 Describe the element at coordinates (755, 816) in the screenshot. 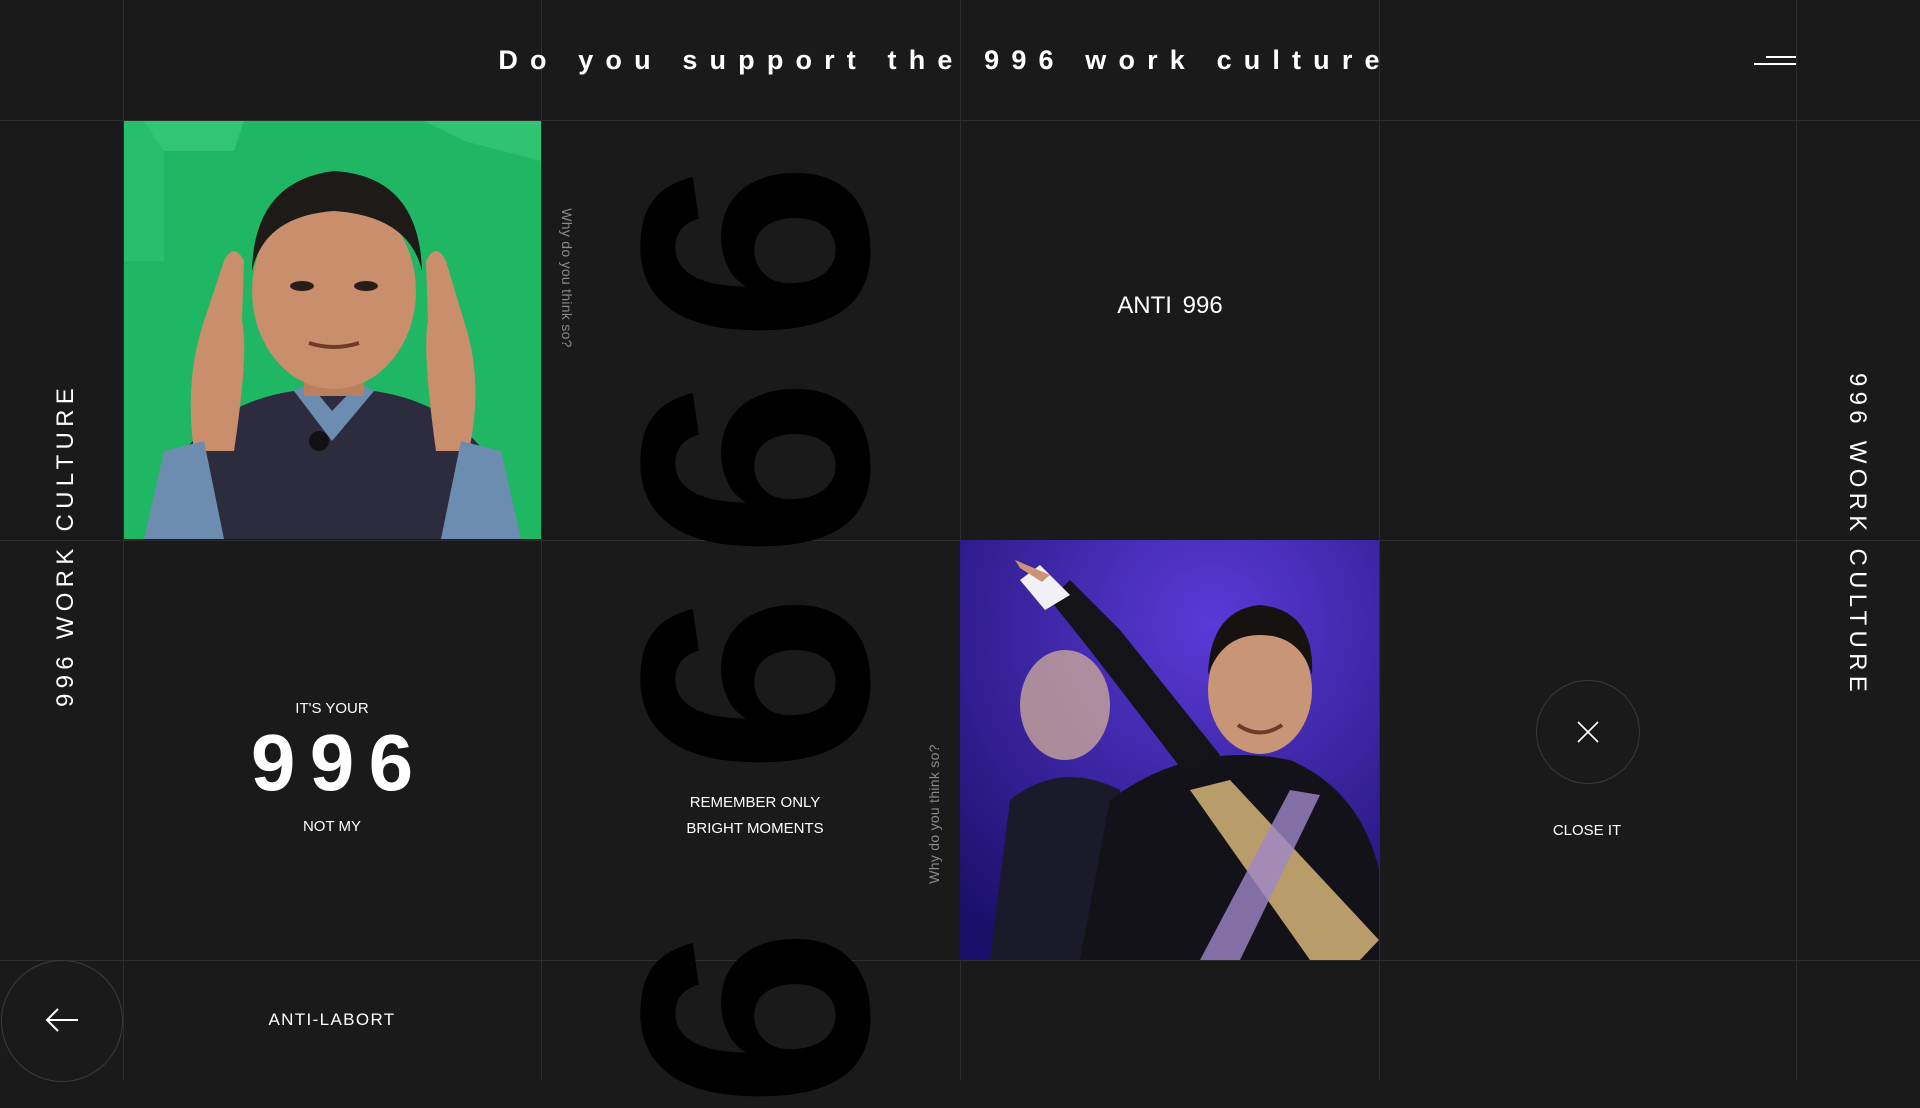

I see `remember-text: REMEMBER ONLY BRIGHT MOMENTS` at that location.